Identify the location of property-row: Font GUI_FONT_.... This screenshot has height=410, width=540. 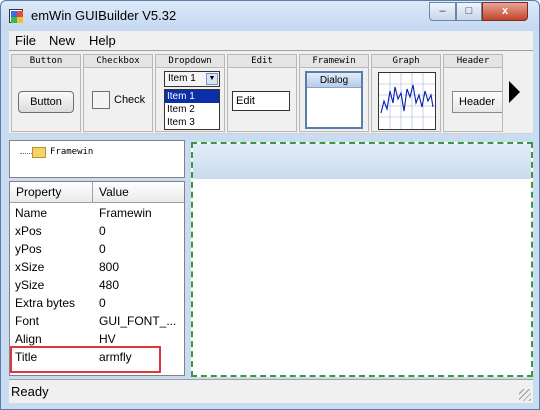
(97, 322).